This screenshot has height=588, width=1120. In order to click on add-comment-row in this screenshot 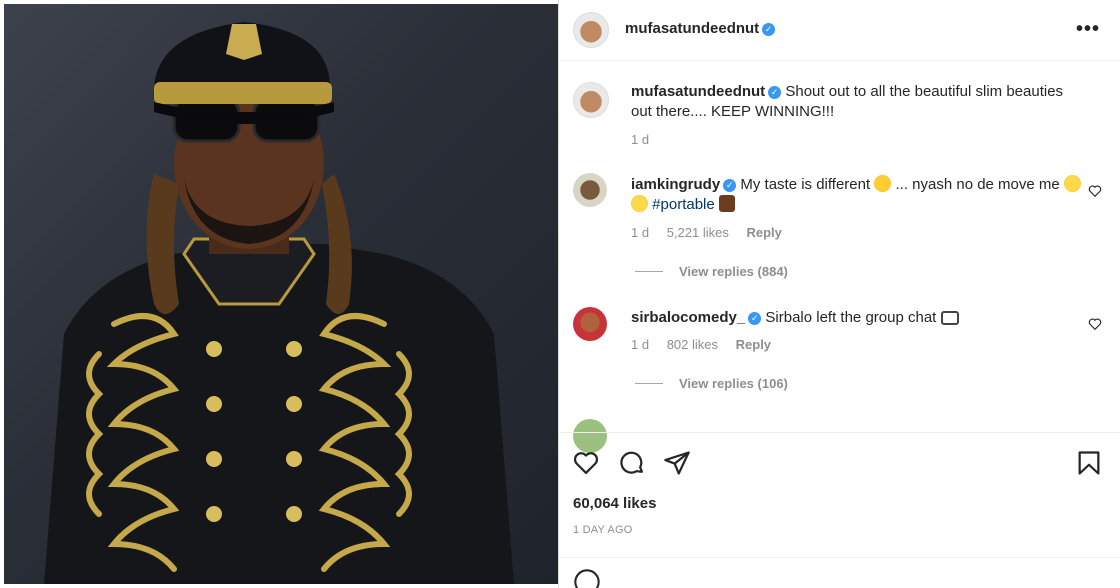, I will do `click(839, 572)`.